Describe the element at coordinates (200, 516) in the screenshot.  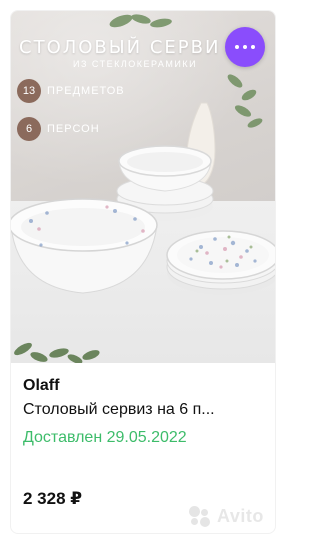
I see `avito-logo-icon` at that location.